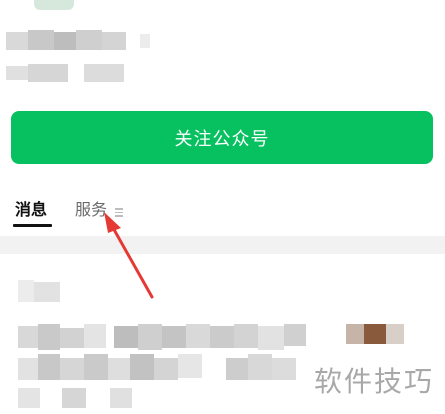 This screenshot has width=445, height=414. What do you see at coordinates (32, 225) in the screenshot?
I see `active-tab-indicator` at bounding box center [32, 225].